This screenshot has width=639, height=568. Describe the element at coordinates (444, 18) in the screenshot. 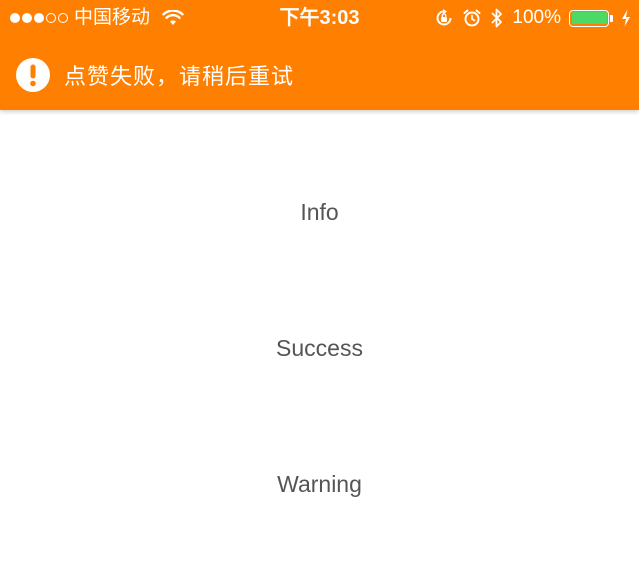

I see `orientation-lock-icon` at that location.